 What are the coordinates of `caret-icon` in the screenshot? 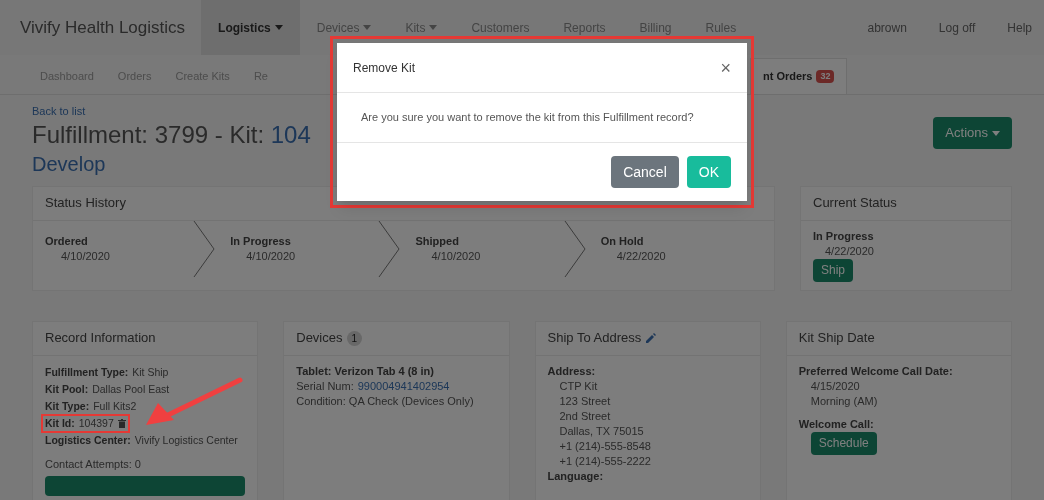 It's located at (996, 133).